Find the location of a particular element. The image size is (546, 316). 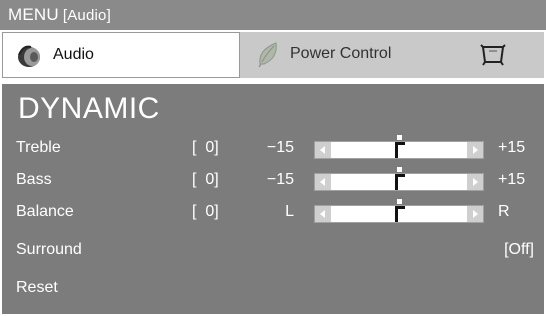

slider-min-label: L is located at coordinates (289, 211).